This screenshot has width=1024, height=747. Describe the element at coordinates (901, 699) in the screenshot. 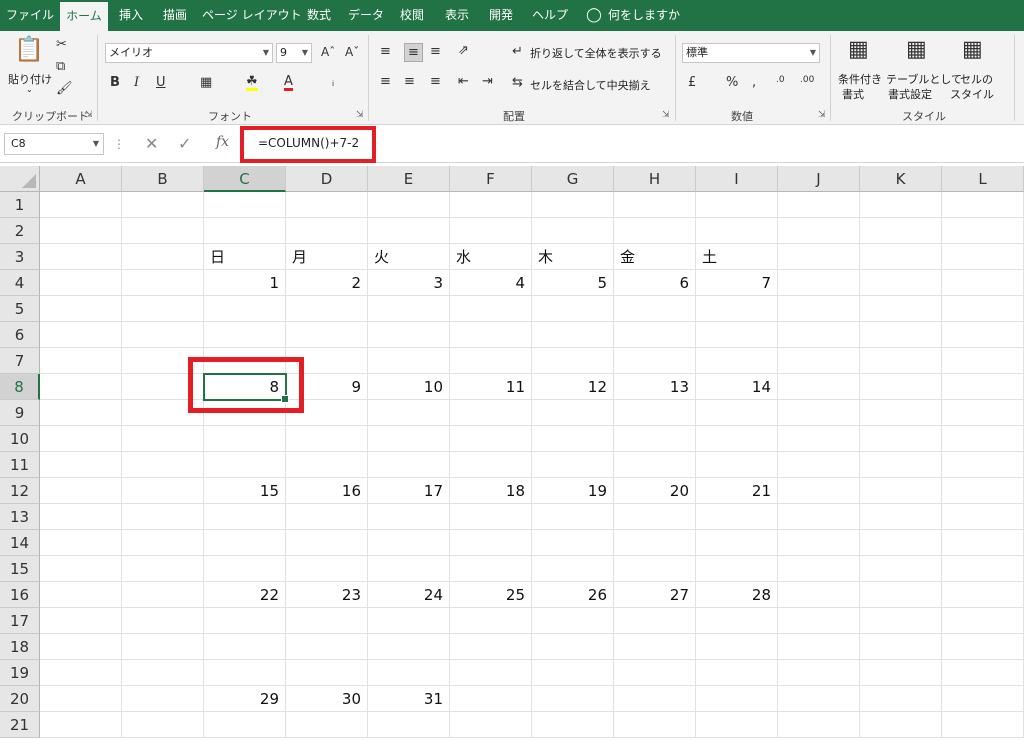

I see `cell-k20` at that location.